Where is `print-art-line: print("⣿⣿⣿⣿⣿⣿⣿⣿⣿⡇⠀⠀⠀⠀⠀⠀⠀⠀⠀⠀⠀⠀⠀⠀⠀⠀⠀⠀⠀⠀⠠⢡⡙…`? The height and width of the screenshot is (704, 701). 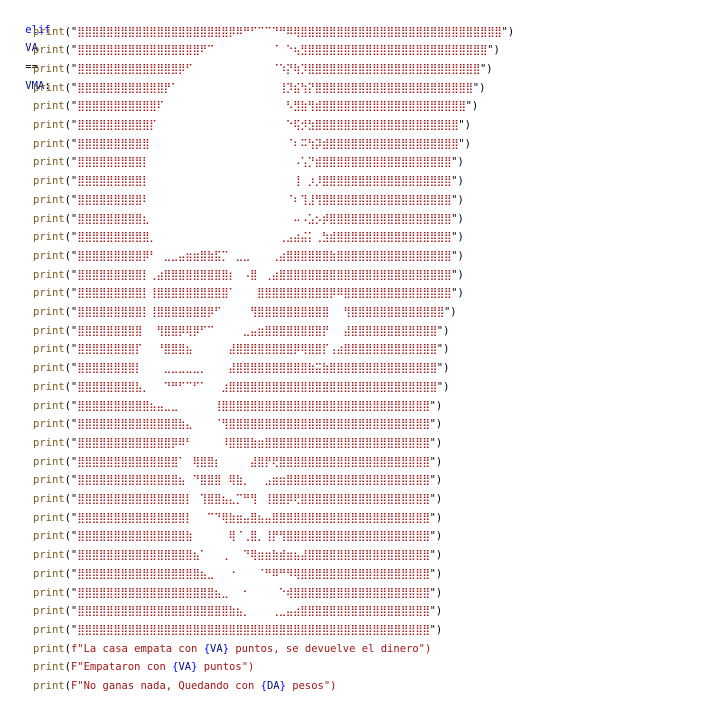 print-art-line: print("⣿⣿⣿⣿⣿⣿⣿⣿⣿⡇⠀⠀⠀⠀⠀⠀⠀⠀⠀⠀⠀⠀⠀⠀⠀⠀⠀⠀⠀⠀⠠⢡⡙… is located at coordinates (232, 162).